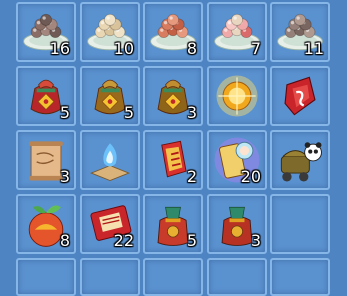 This screenshot has height=296, width=347. I want to click on panda-treasure-cart-icon, so click(301, 162).